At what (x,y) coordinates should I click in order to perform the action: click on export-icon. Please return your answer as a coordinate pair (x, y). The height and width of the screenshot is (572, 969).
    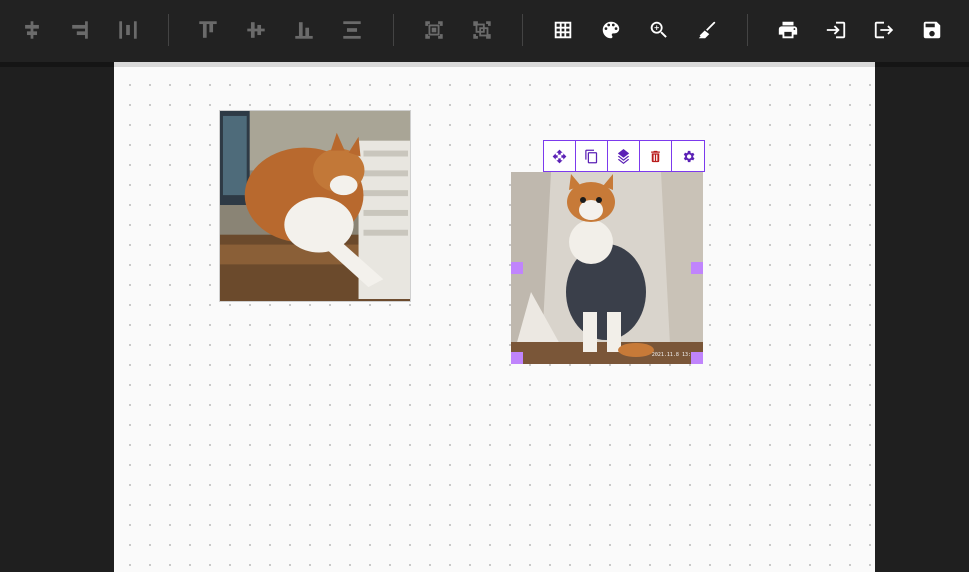
    Looking at the image, I should click on (884, 30).